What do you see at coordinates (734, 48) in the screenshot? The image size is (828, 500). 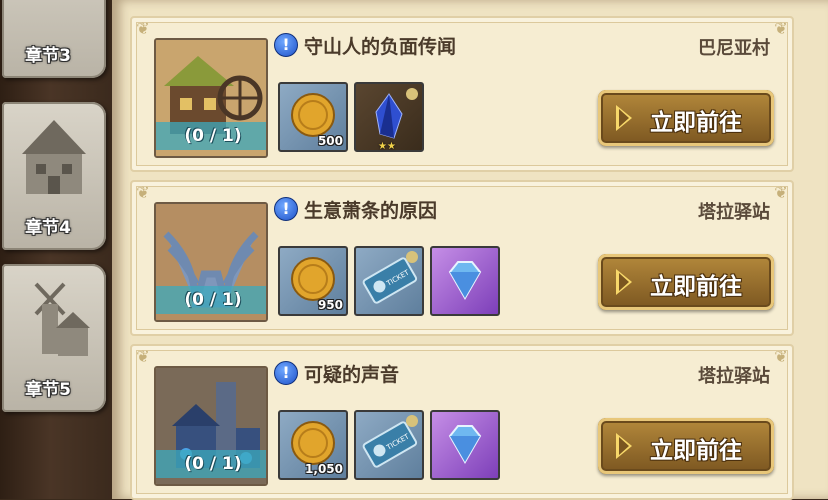 I see `quest-location: 巴尼亚村` at bounding box center [734, 48].